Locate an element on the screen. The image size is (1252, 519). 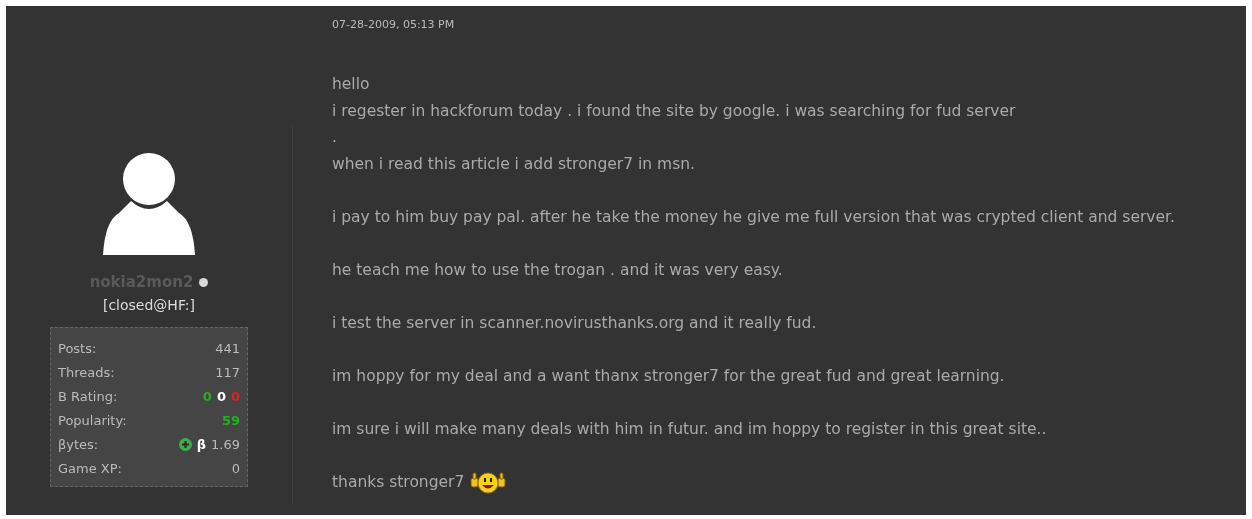
stat-label: Threads: is located at coordinates (86, 372).